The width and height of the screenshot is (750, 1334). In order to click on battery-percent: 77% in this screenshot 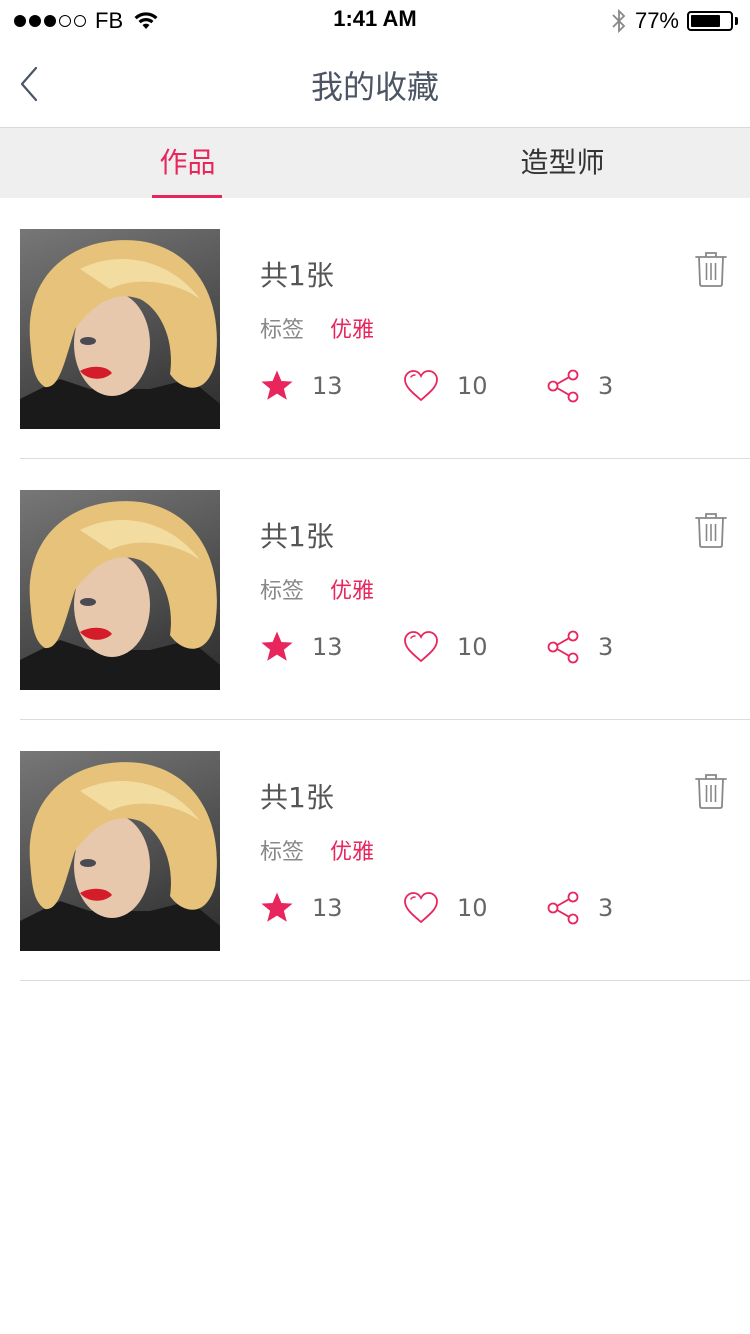, I will do `click(656, 20)`.